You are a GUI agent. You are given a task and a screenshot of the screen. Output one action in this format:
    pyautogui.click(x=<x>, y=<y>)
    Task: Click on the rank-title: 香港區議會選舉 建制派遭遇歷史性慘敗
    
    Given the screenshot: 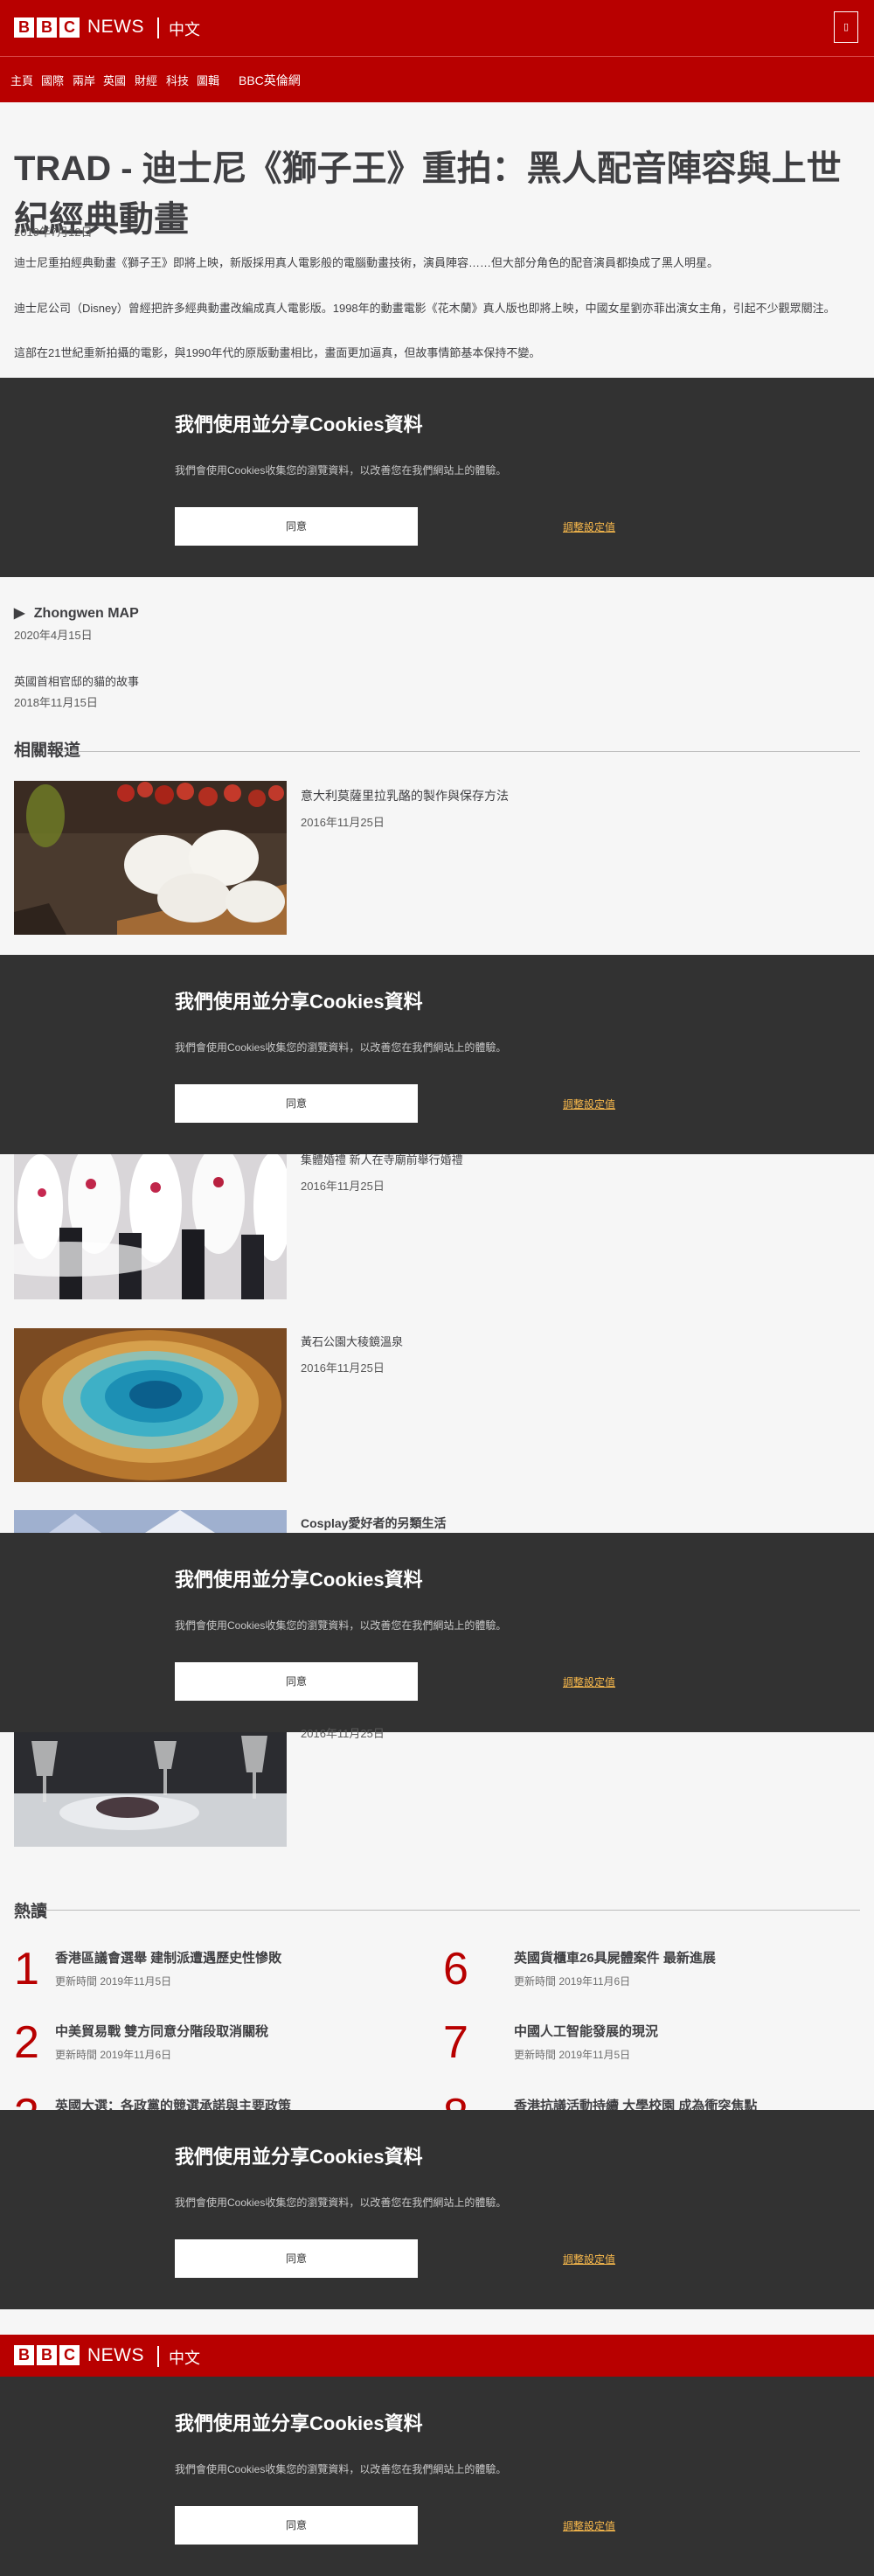 What is the action you would take?
    pyautogui.click(x=168, y=1957)
    